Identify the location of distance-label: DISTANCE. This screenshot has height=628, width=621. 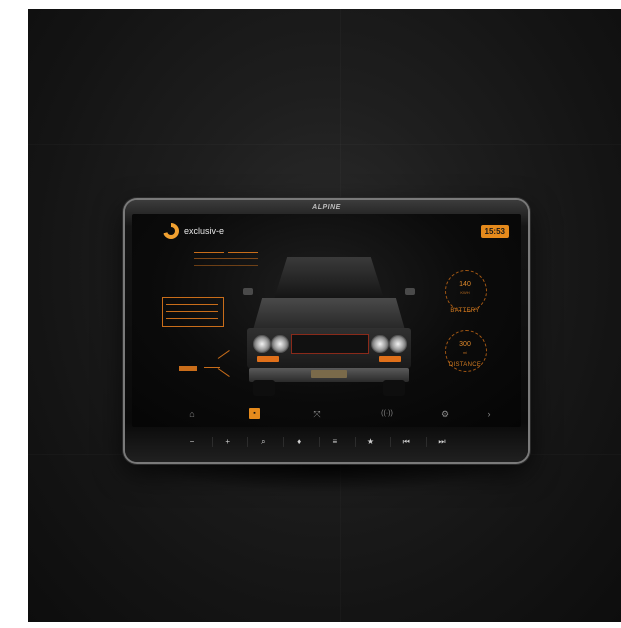
(465, 365).